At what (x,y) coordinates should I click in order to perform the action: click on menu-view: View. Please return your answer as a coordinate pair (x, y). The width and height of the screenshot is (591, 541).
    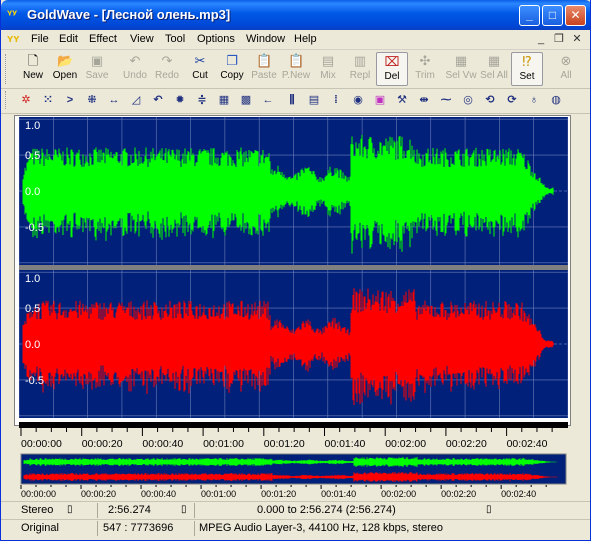
    Looking at the image, I should click on (142, 39).